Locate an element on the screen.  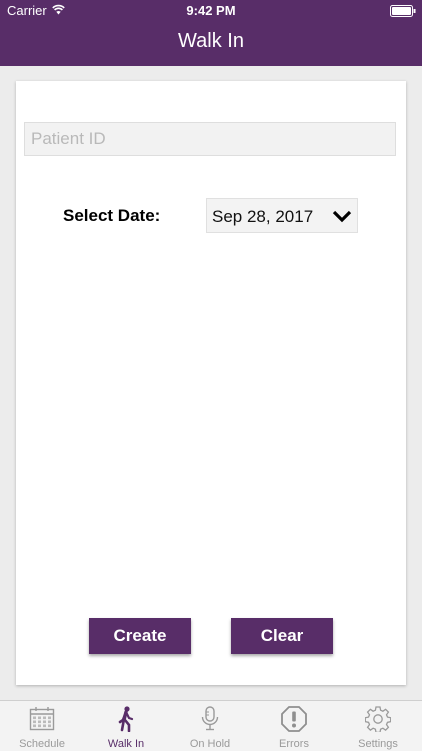
header: Carrier 9:42 PM Walk In is located at coordinates (211, 33).